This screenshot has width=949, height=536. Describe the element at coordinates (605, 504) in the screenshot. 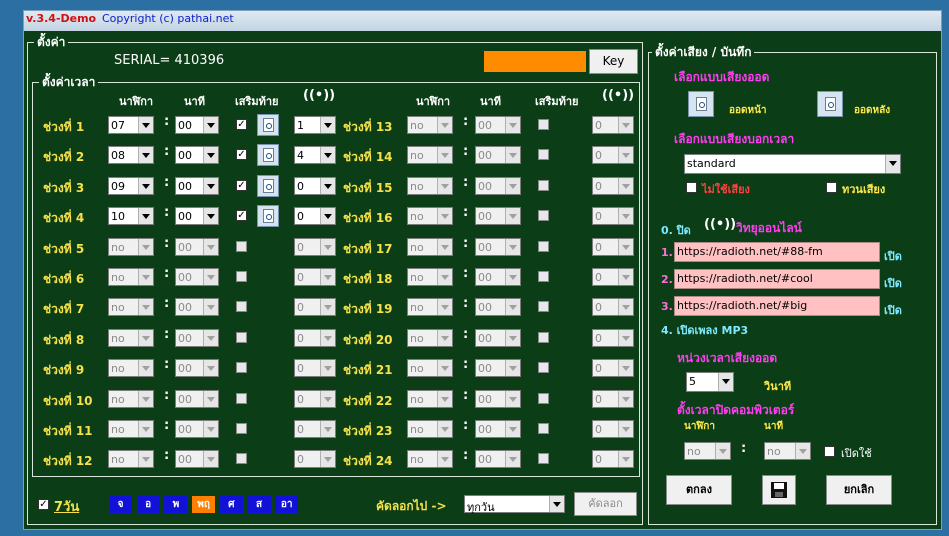

I see `copy-button: คัดลอก` at that location.